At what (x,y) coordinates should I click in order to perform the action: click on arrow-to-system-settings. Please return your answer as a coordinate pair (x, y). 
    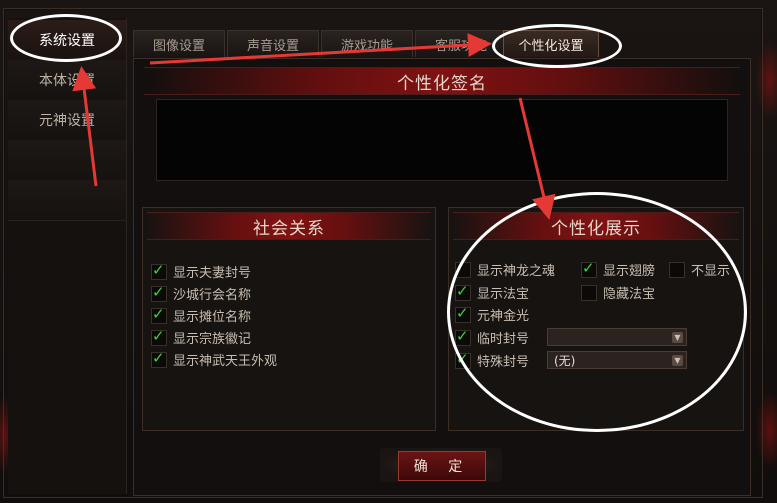
    Looking at the image, I should click on (85, 126).